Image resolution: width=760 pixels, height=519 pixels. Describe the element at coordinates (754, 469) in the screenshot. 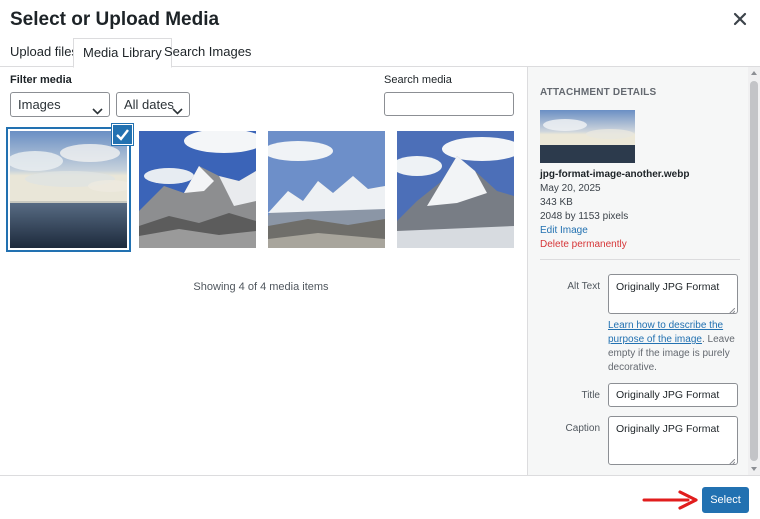

I see `scroll-down-icon` at that location.